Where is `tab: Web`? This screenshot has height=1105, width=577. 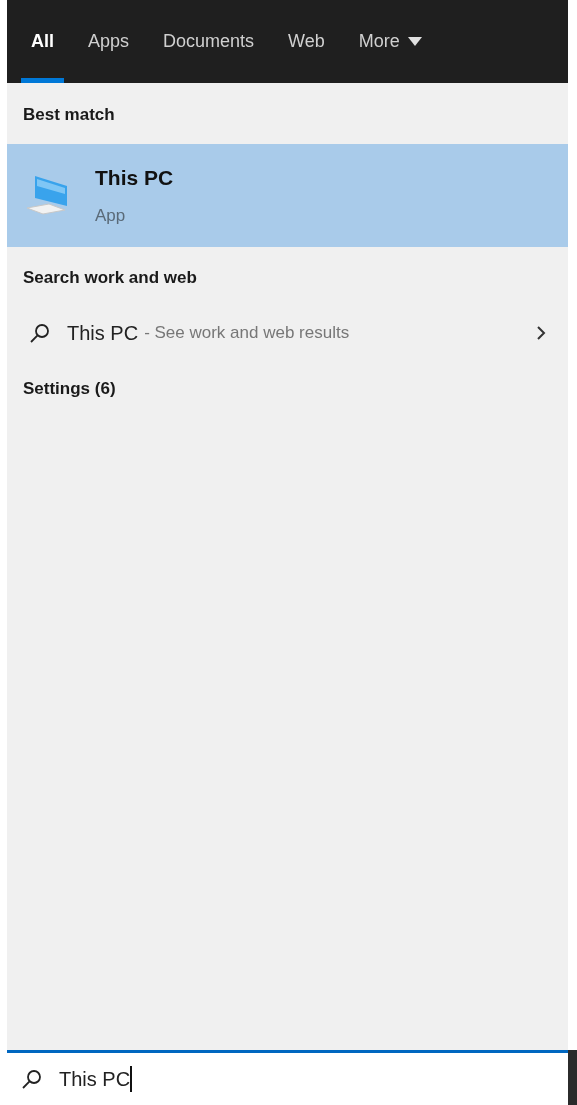 tab: Web is located at coordinates (306, 41).